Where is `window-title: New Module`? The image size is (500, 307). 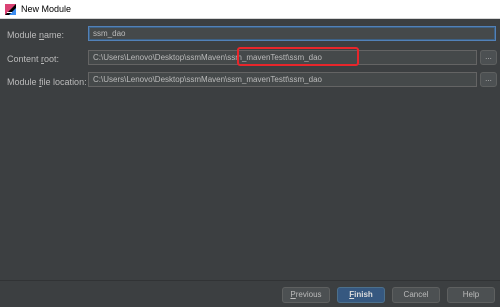
window-title: New Module is located at coordinates (46, 9).